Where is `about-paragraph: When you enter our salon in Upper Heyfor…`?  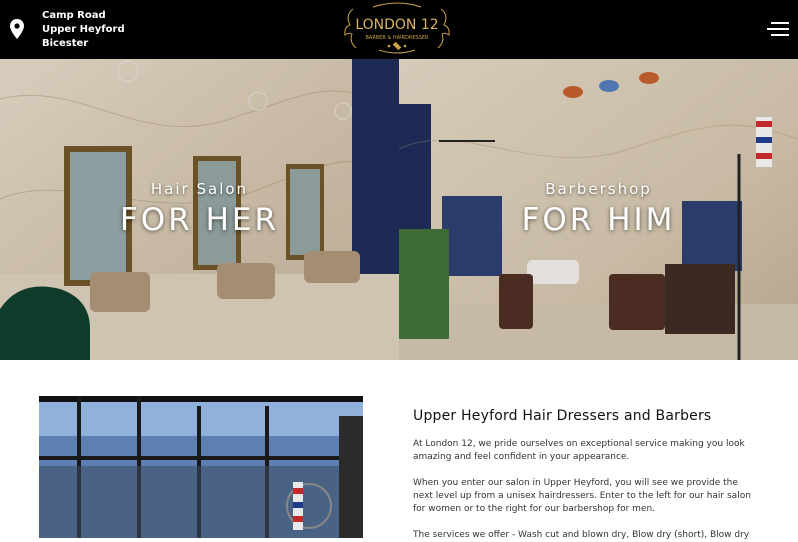 about-paragraph: When you enter our salon in Upper Heyfor… is located at coordinates (582, 496).